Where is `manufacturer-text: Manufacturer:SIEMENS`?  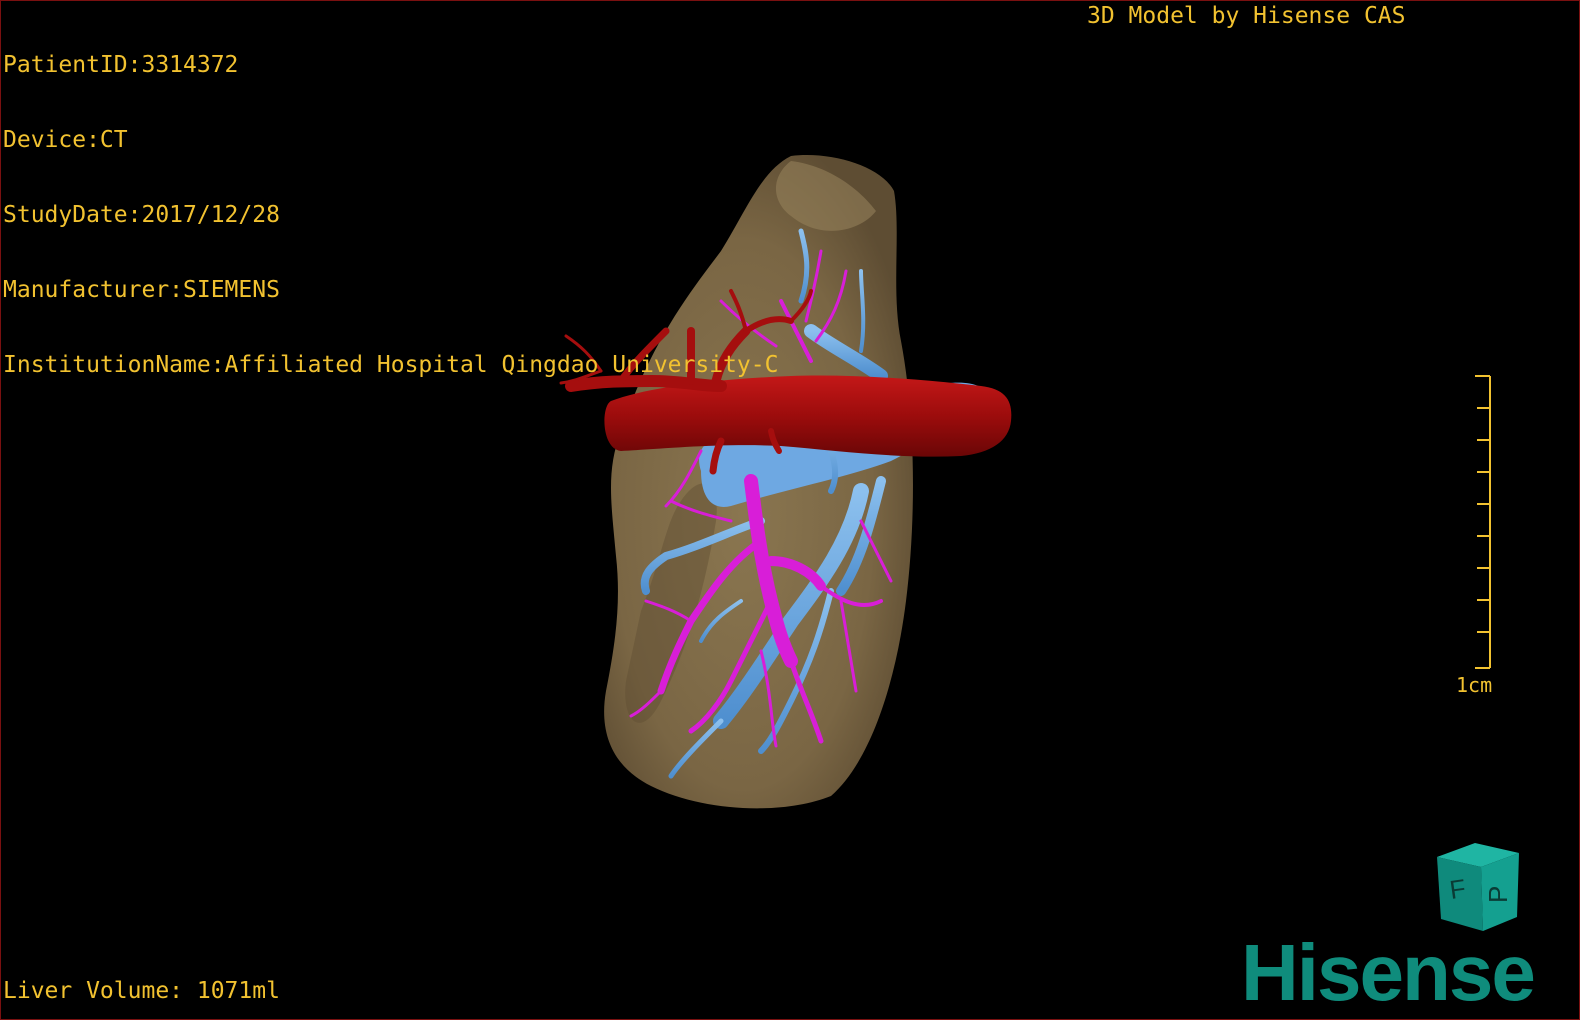
manufacturer-text: Manufacturer:SIEMENS is located at coordinates (141, 290).